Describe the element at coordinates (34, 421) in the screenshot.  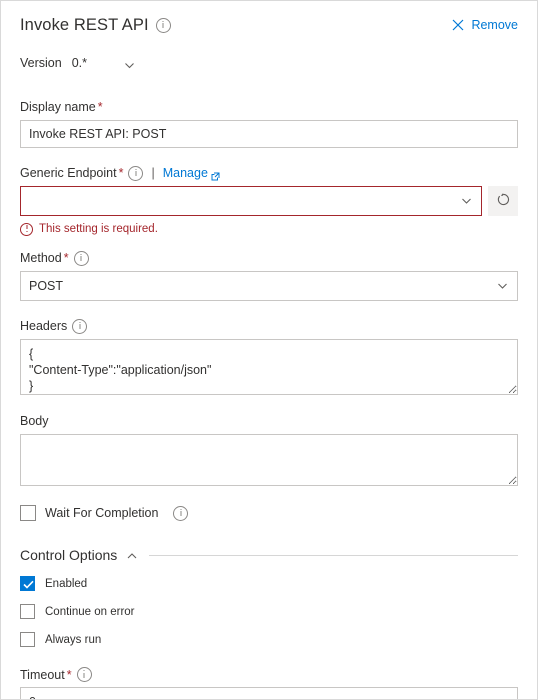
I see `body-label-text: Body` at that location.